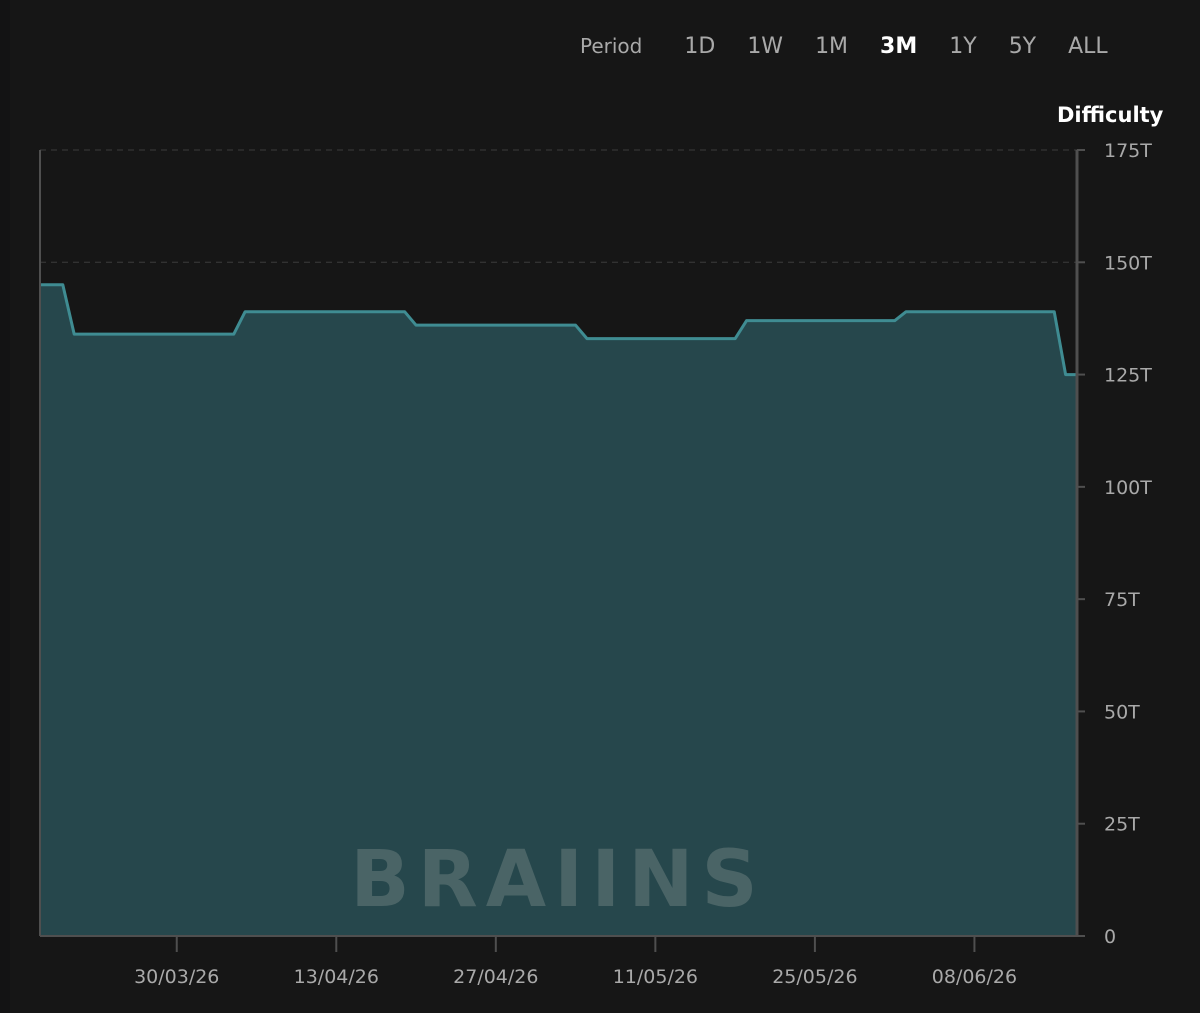 The width and height of the screenshot is (1200, 1013). Describe the element at coordinates (974, 977) in the screenshot. I see `x-tick-label: 08/06/26` at that location.